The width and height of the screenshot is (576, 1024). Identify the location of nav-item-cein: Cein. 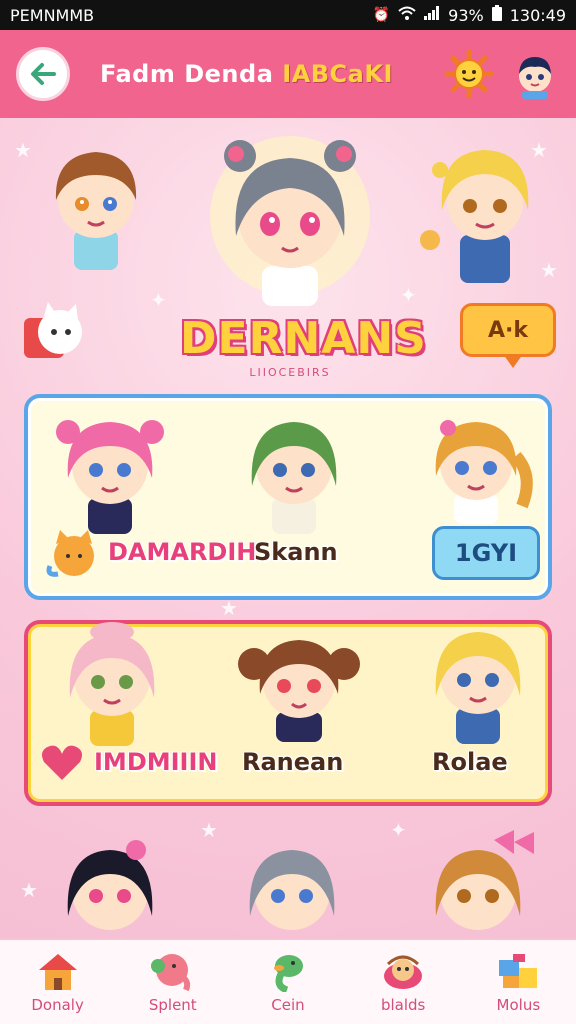
(288, 982).